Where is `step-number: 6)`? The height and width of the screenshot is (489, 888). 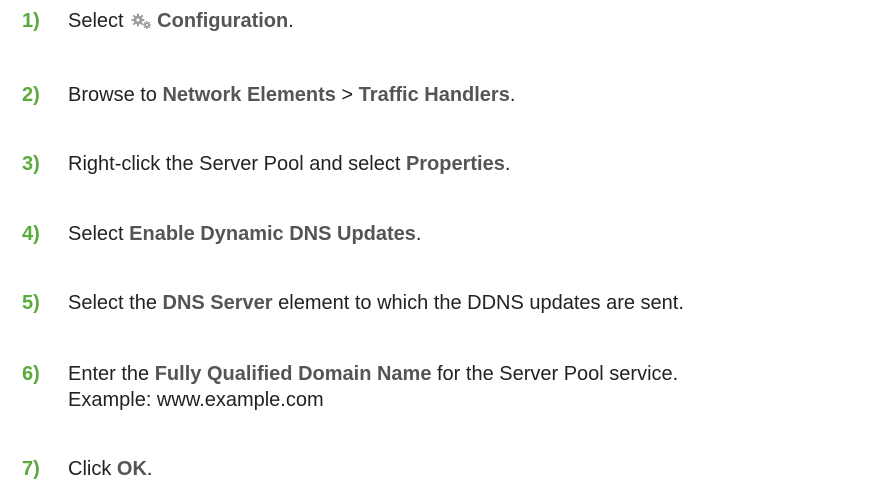
step-number: 6) is located at coordinates (31, 374).